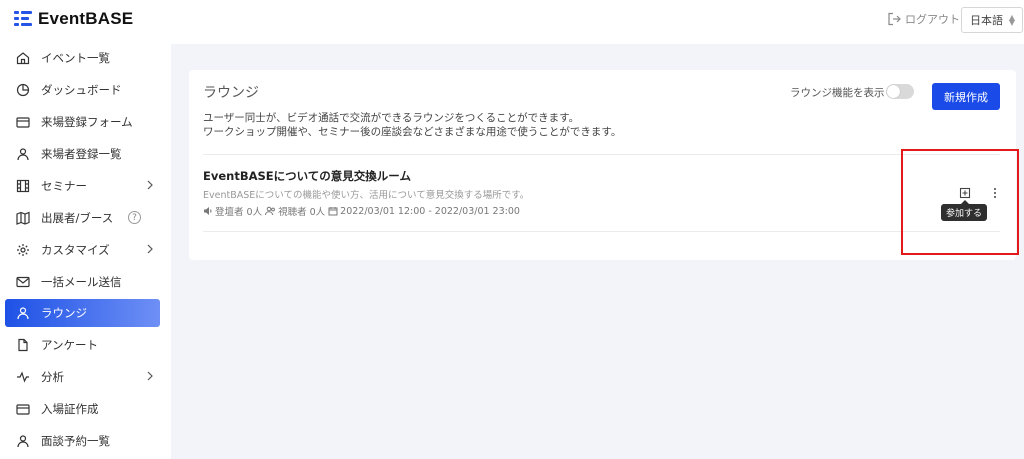  What do you see at coordinates (366, 195) in the screenshot?
I see `room-description: EventBASEについての機能や使い方、活用について意見交換する場所です。` at bounding box center [366, 195].